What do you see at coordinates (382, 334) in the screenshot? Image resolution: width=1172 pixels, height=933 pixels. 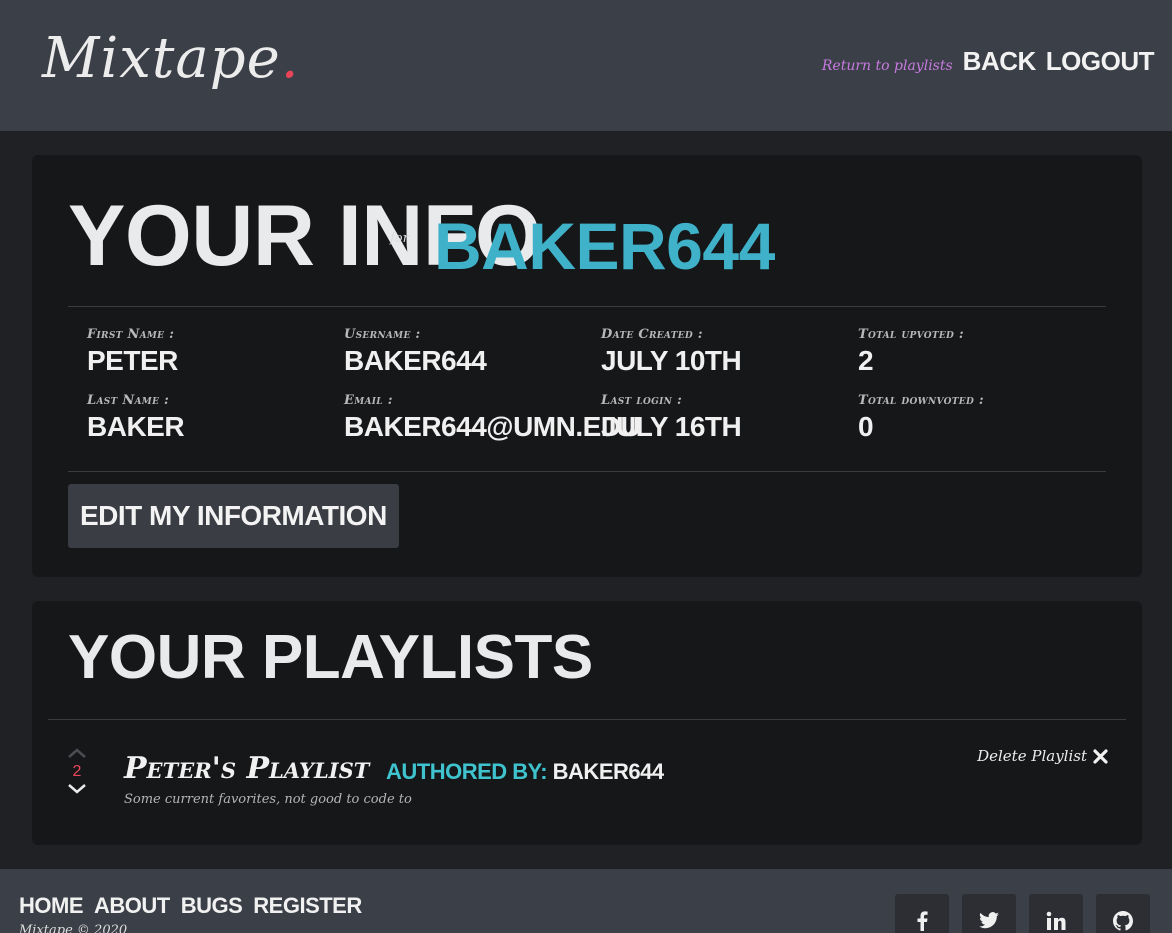 I see `field-label: Username :` at bounding box center [382, 334].